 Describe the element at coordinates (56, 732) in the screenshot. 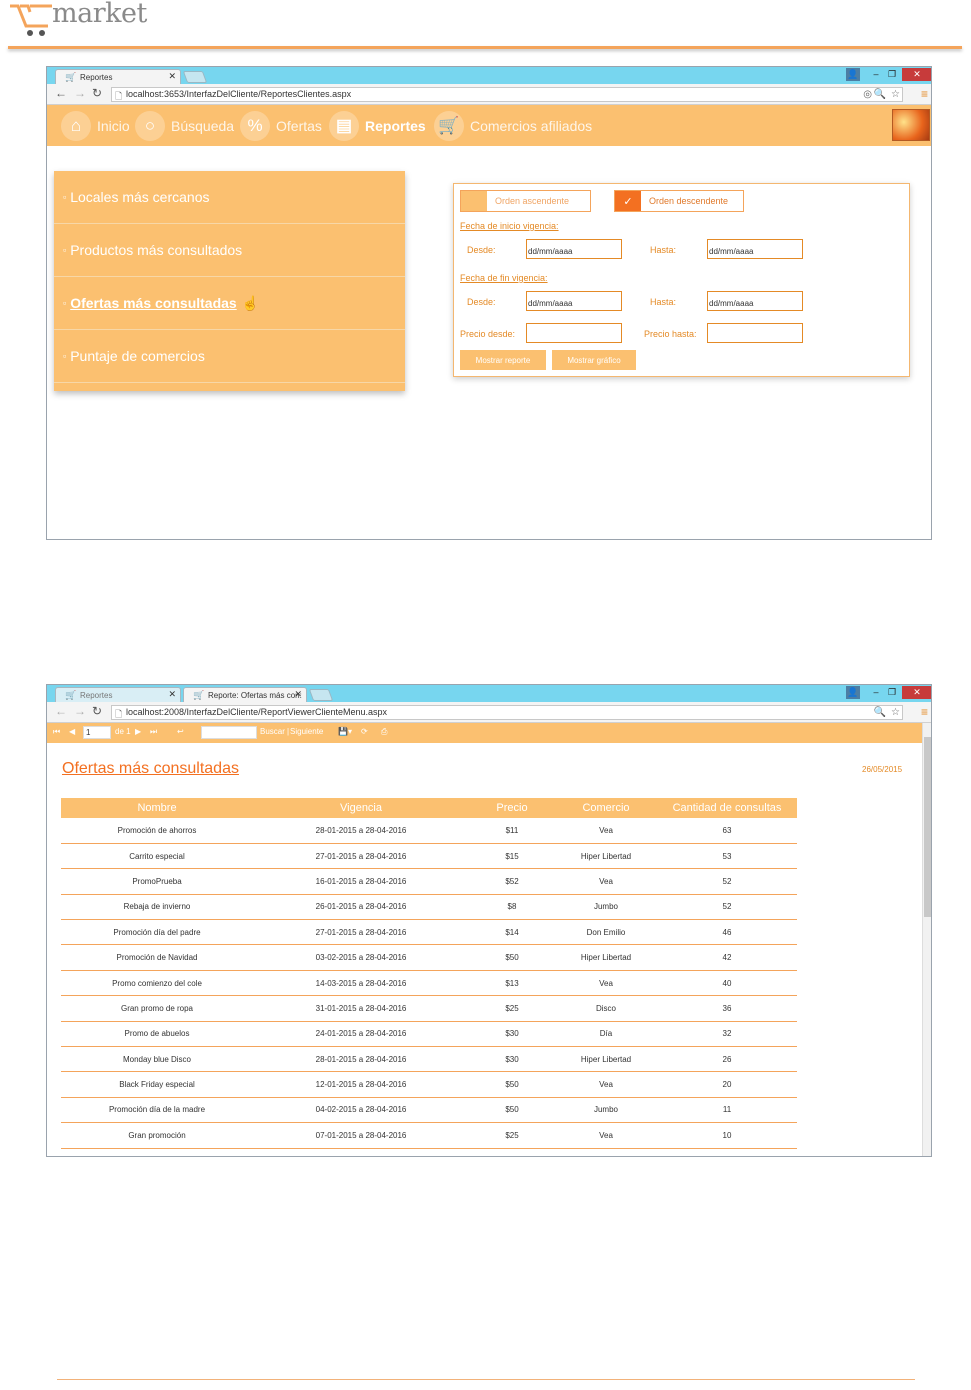

I see `first-page-icon: ⏮` at that location.